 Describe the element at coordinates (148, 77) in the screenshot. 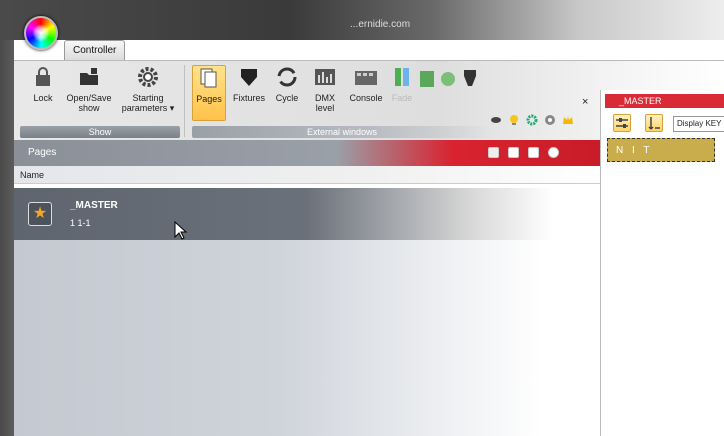

I see `gear-icon` at that location.